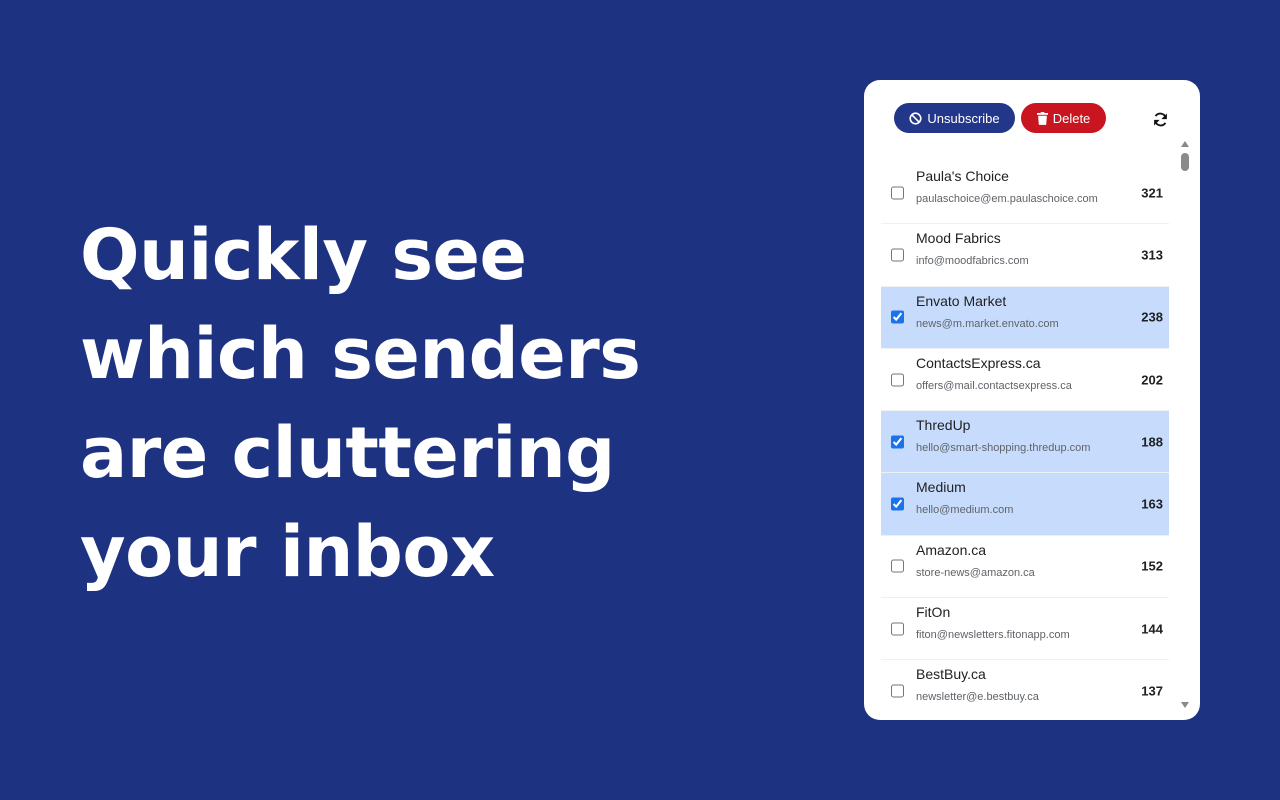 The width and height of the screenshot is (1280, 800). I want to click on sender-row: BestBuy.ca newsletter@e.bestbuy.ca 137, so click(1025, 690).